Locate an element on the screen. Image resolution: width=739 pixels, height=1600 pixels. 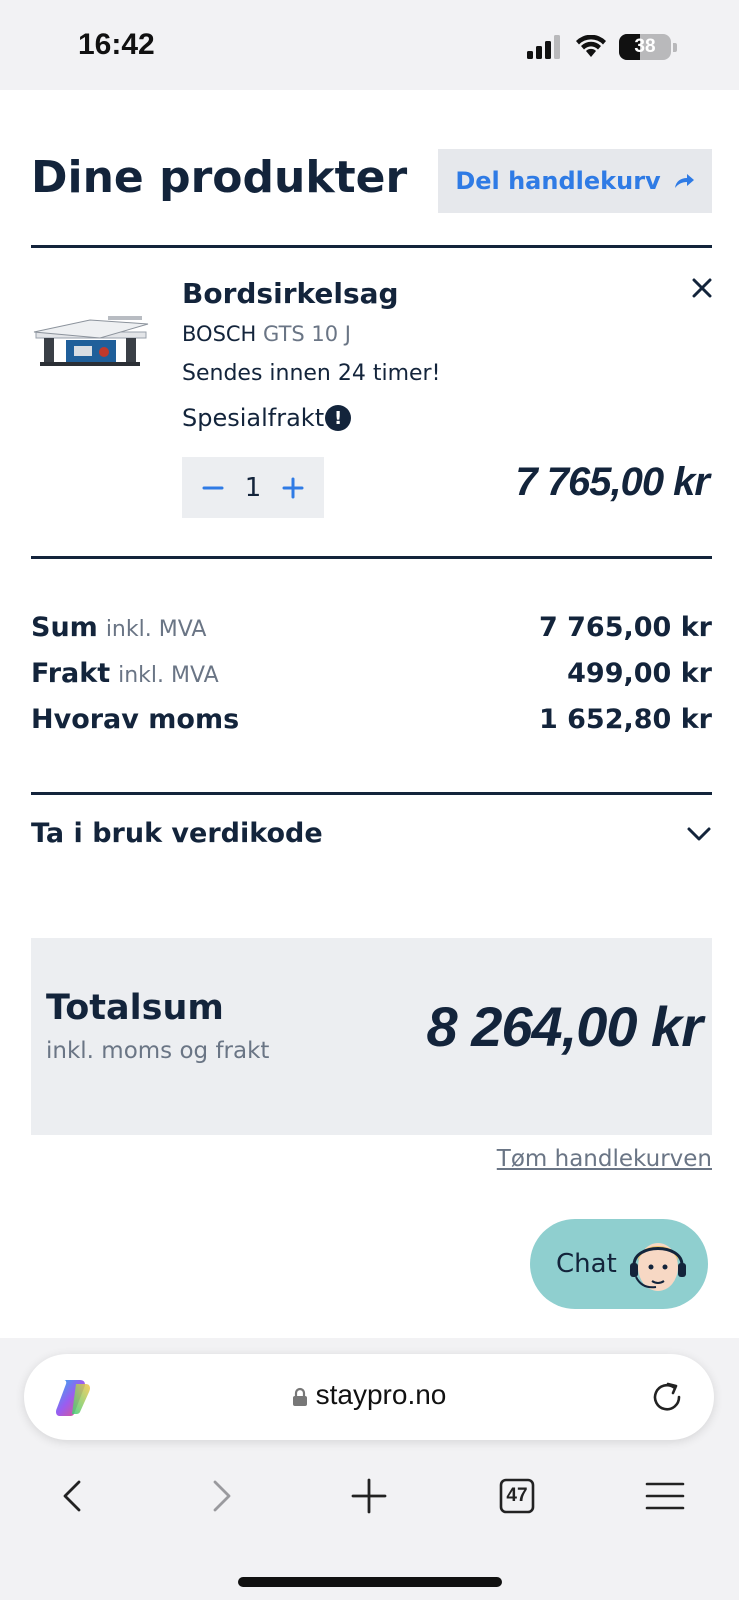
reload-icon is located at coordinates (667, 1397).